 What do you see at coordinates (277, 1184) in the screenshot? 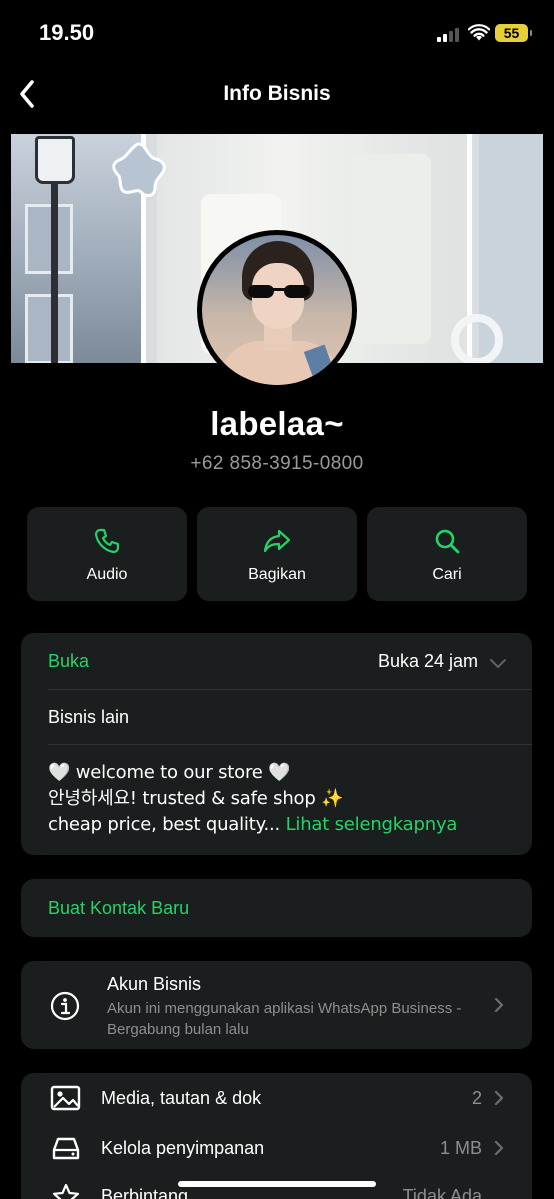
I see `home-indicator` at bounding box center [277, 1184].